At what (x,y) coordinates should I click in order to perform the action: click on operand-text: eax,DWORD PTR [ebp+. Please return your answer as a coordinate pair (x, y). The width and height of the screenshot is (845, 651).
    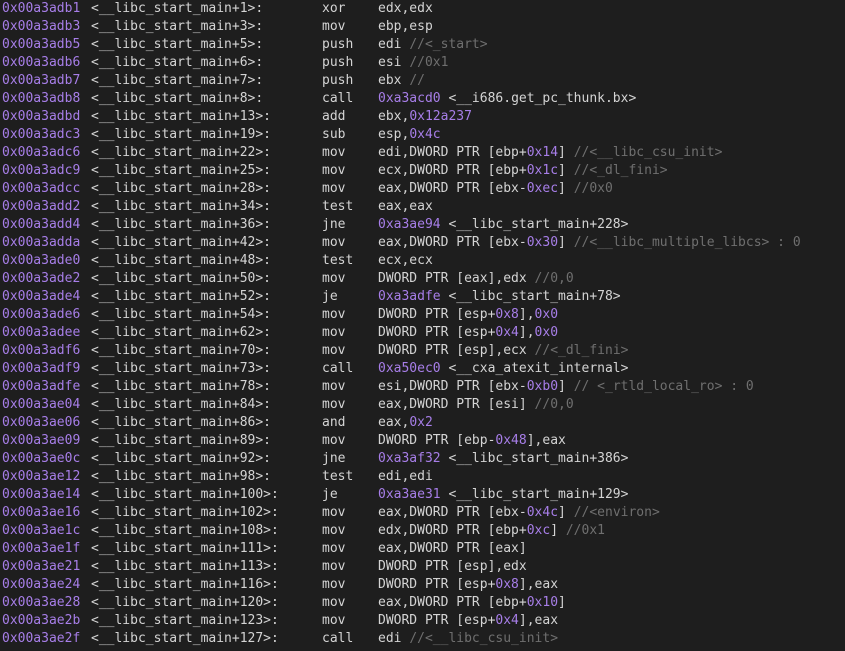
    Looking at the image, I should click on (452, 602).